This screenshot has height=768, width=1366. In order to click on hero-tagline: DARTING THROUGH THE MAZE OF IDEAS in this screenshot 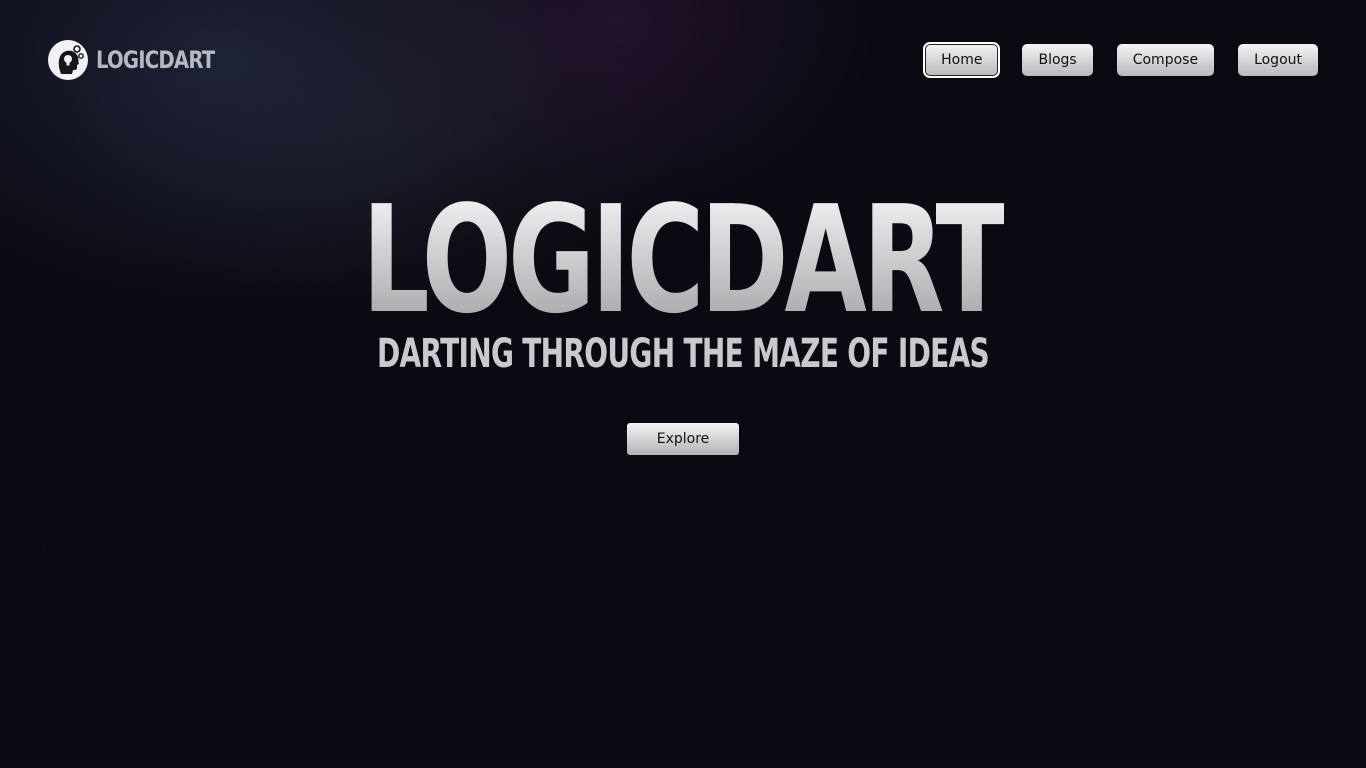, I will do `click(683, 354)`.